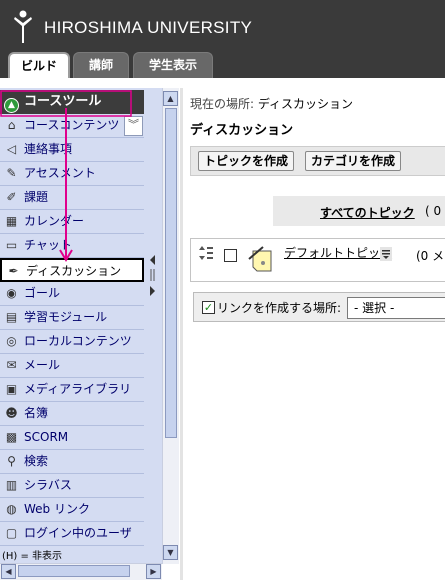 Image resolution: width=445 pixels, height=586 pixels. I want to click on sidebar-item-label: アセスメント, so click(60, 173).